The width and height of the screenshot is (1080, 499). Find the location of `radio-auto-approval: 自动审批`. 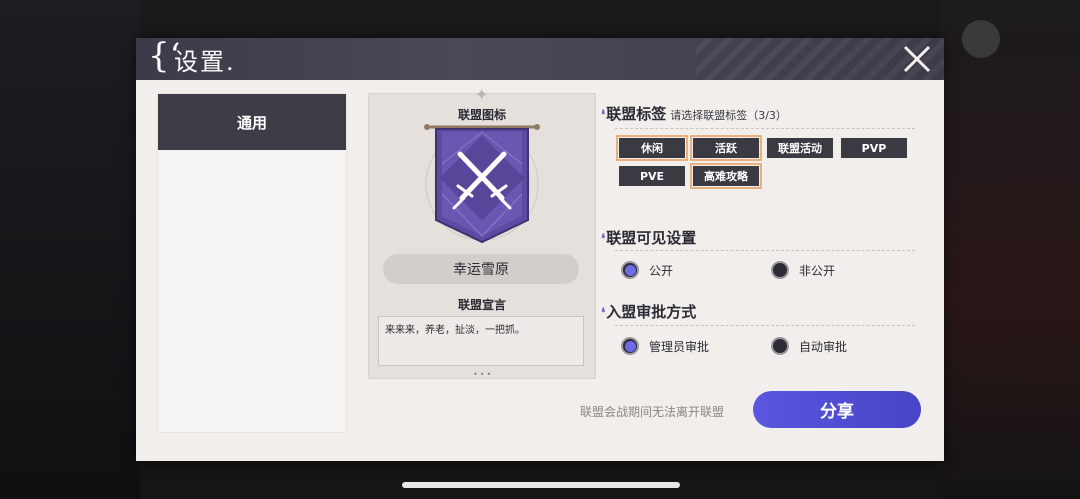

radio-auto-approval: 自动审批 is located at coordinates (809, 346).